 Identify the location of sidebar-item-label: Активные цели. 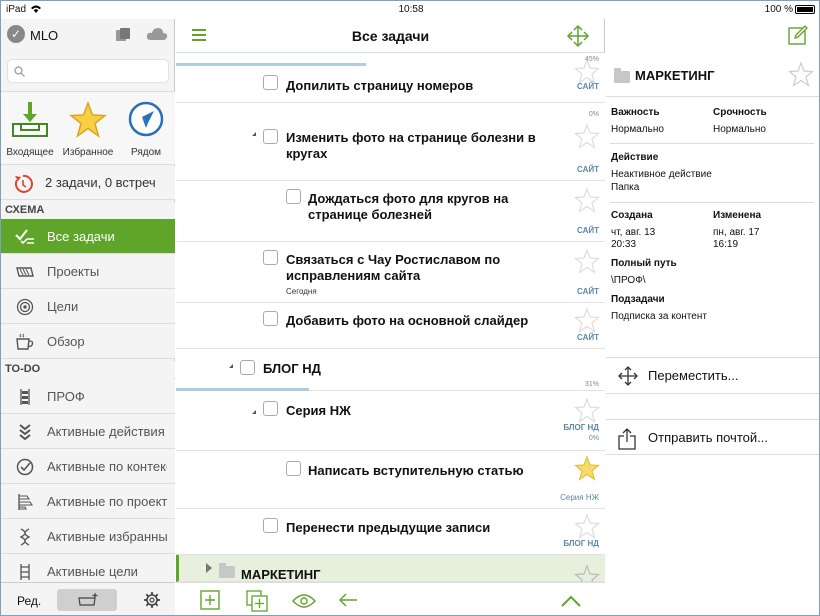
(92, 571).